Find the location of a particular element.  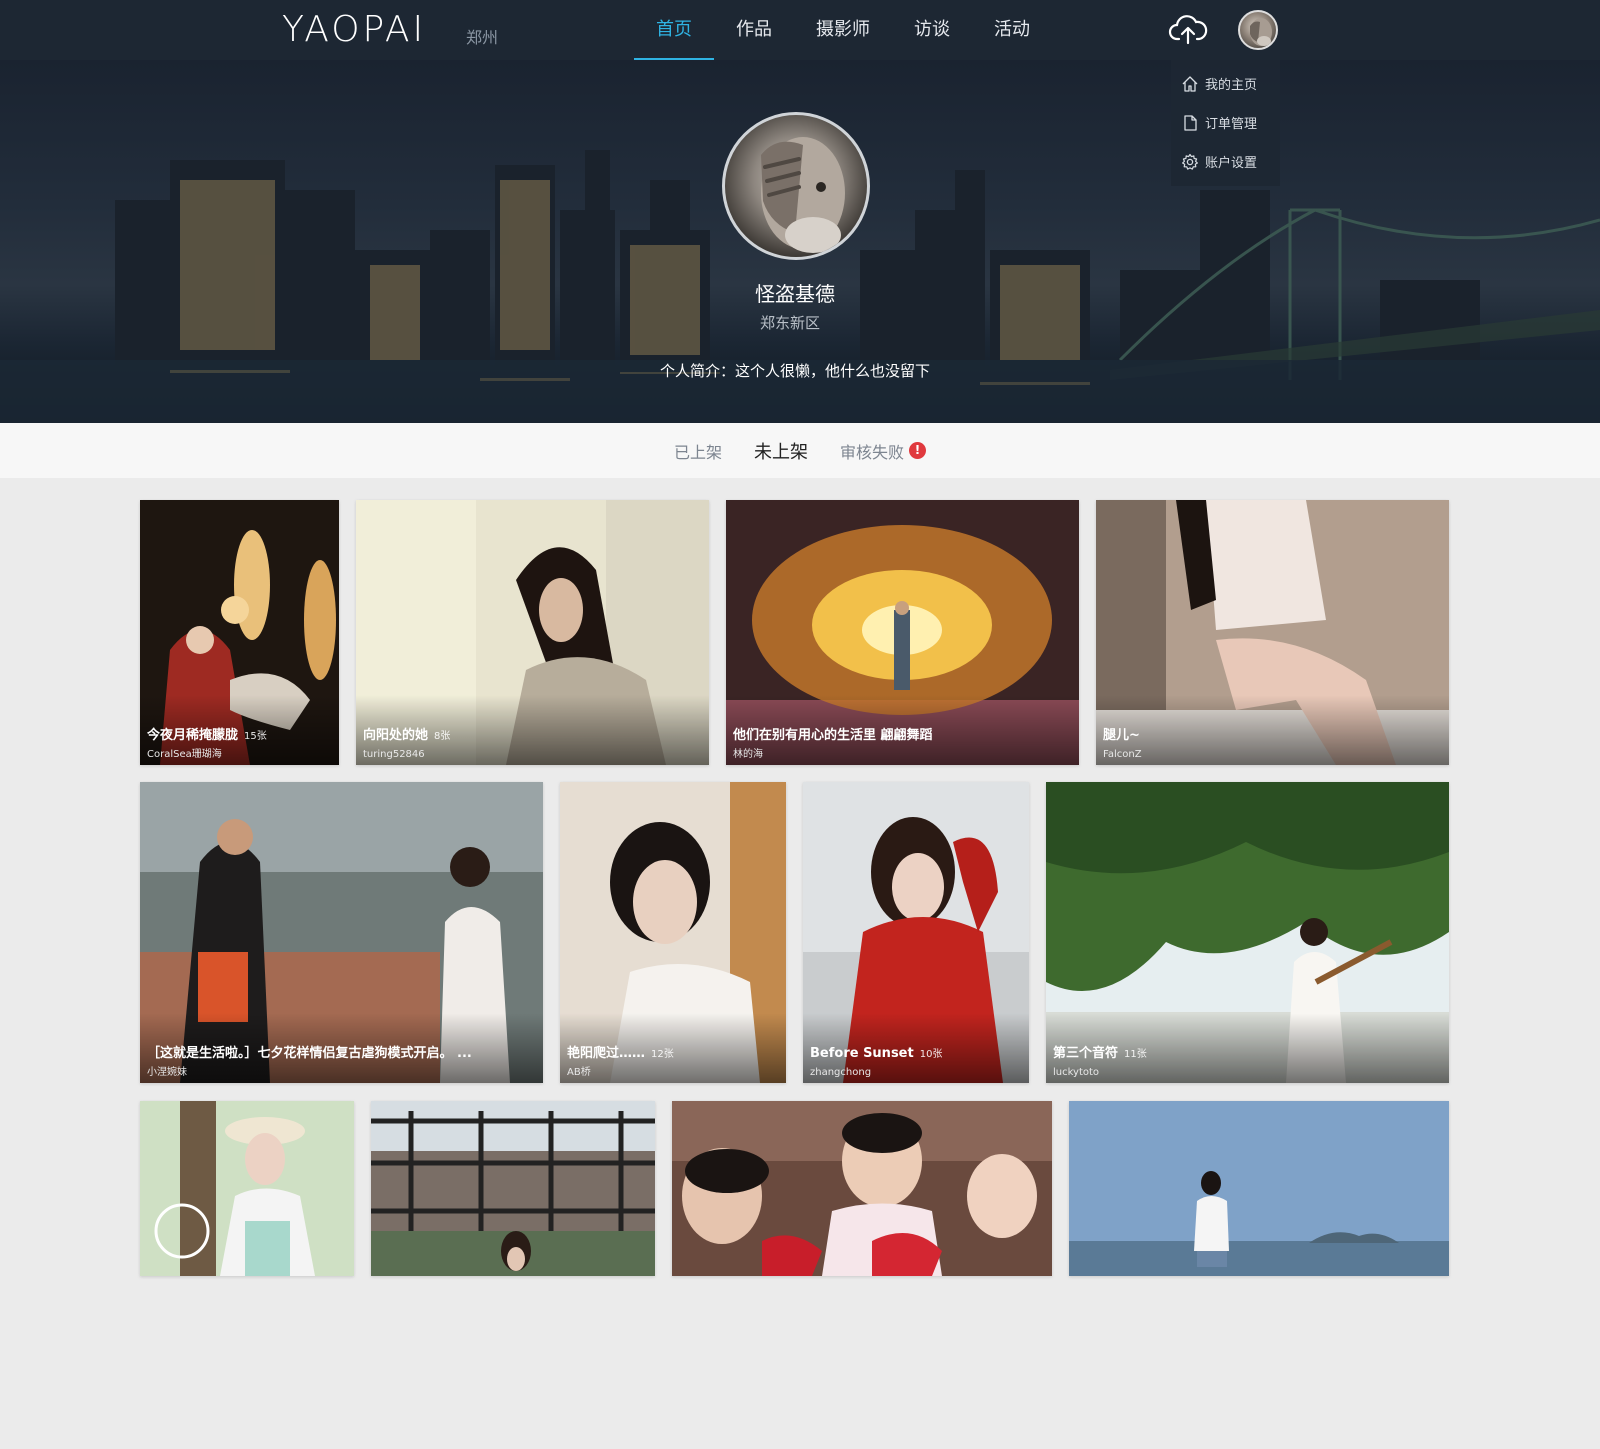

document-icon is located at coordinates (1190, 122).